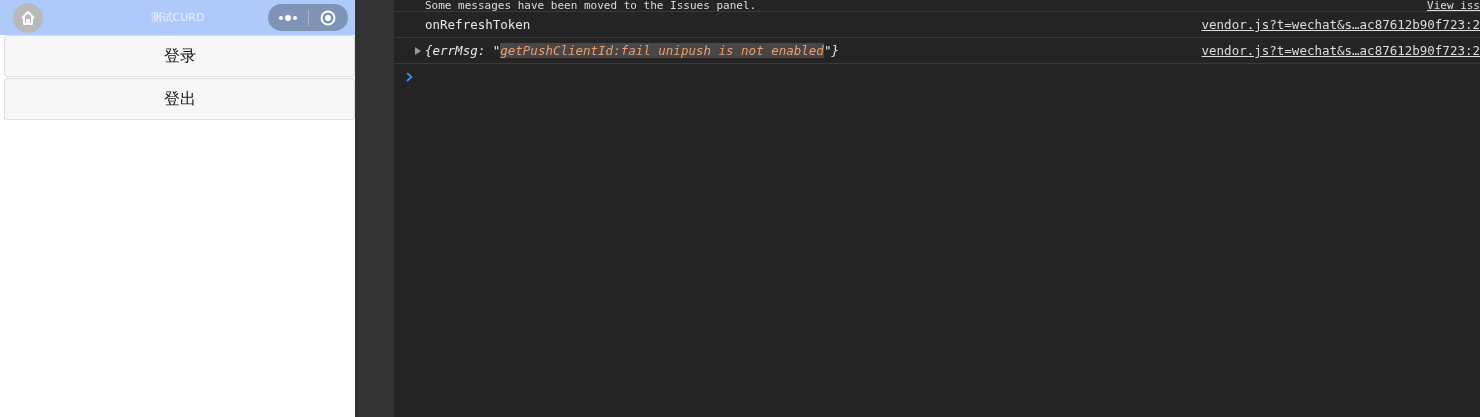  What do you see at coordinates (179, 99) in the screenshot?
I see `action-button: 登出` at bounding box center [179, 99].